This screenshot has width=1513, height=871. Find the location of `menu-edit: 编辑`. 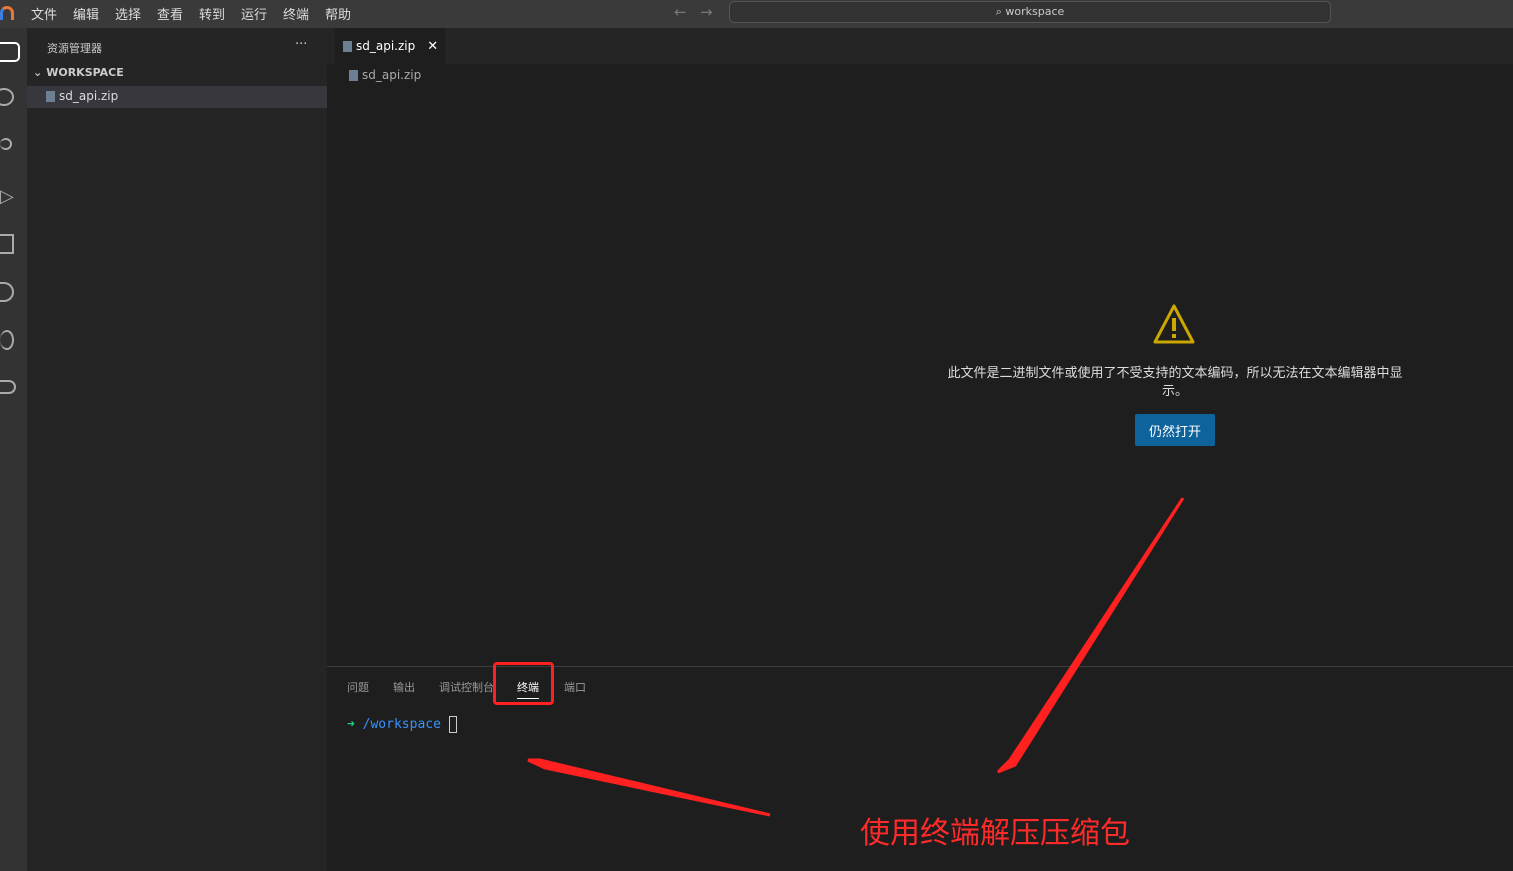

menu-edit: 编辑 is located at coordinates (86, 13).